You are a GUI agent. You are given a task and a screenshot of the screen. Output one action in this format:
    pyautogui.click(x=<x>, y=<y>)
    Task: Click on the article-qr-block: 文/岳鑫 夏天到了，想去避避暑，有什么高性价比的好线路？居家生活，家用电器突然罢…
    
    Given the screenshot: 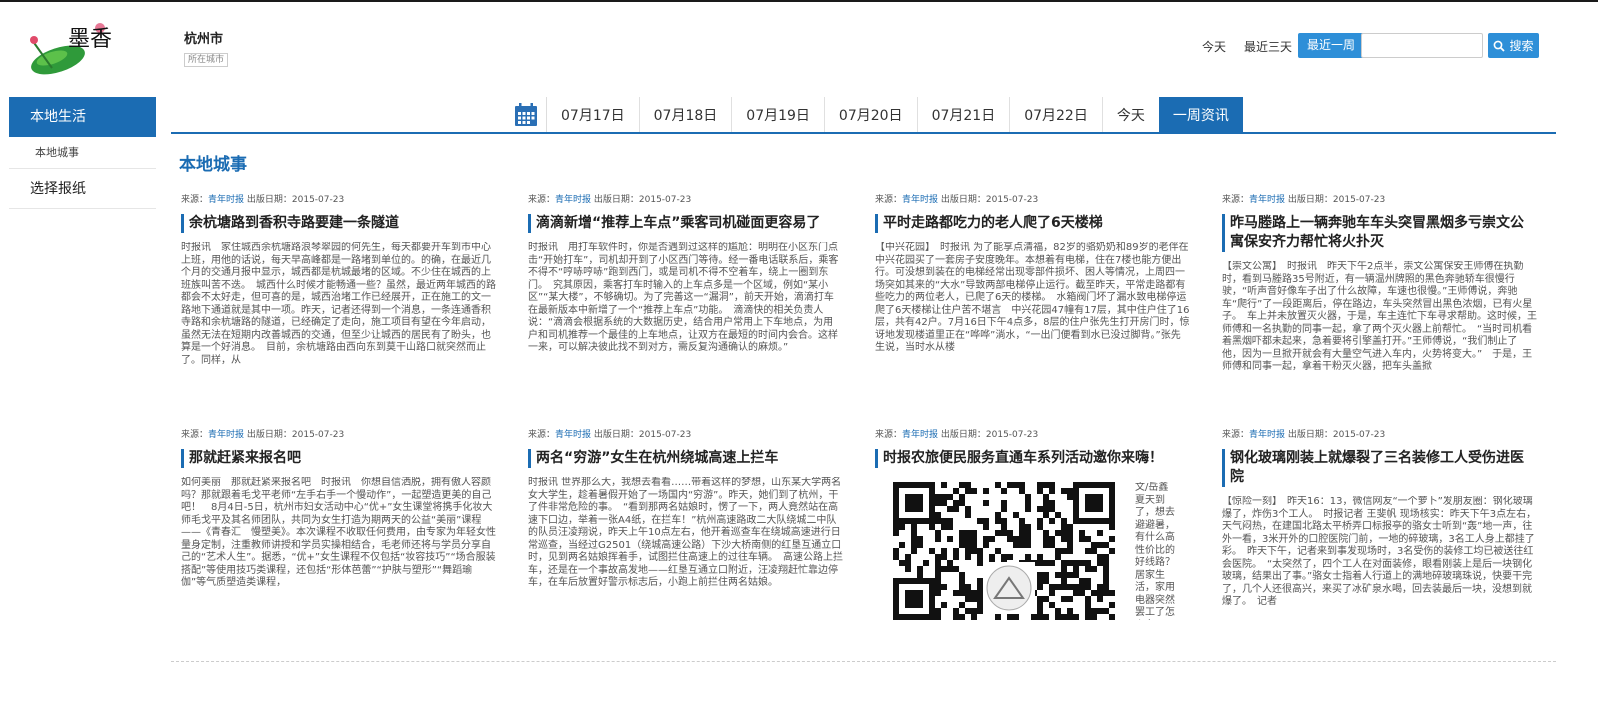 What is the action you would take?
    pyautogui.click(x=1032, y=551)
    